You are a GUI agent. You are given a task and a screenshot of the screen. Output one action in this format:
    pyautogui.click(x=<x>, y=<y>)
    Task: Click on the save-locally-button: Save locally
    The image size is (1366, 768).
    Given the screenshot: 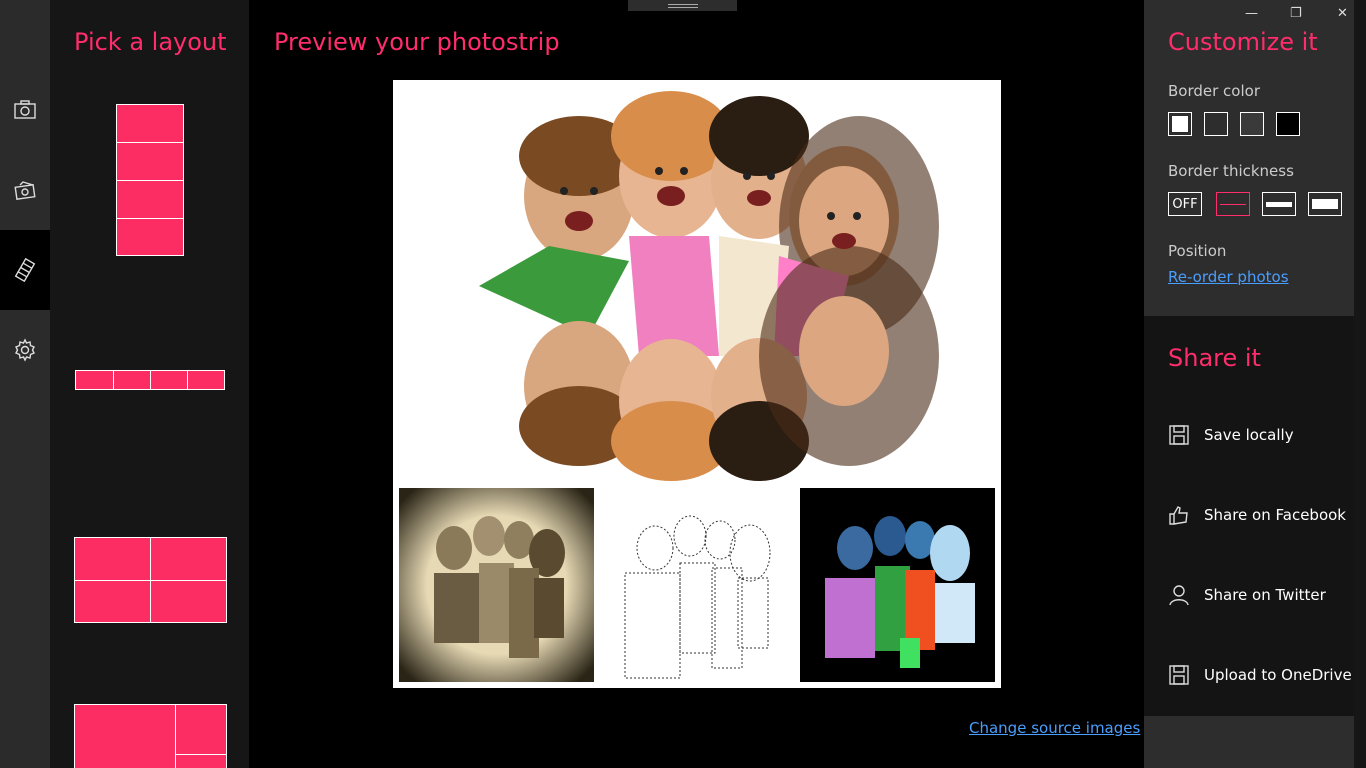 What is the action you would take?
    pyautogui.click(x=1231, y=435)
    